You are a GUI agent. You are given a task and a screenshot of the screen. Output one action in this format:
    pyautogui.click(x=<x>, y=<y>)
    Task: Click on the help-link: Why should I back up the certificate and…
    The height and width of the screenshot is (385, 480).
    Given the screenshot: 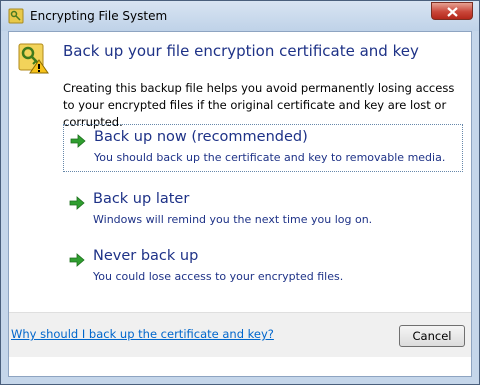 What is the action you would take?
    pyautogui.click(x=142, y=334)
    